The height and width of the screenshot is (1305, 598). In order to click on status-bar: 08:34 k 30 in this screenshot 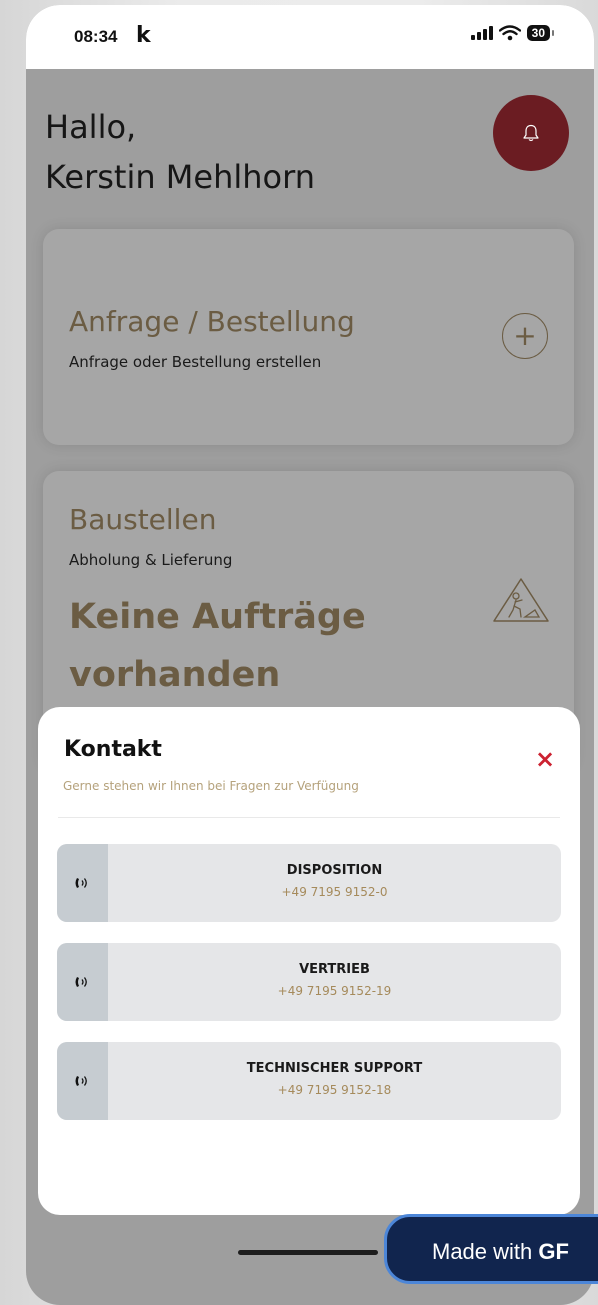, I will do `click(310, 37)`.